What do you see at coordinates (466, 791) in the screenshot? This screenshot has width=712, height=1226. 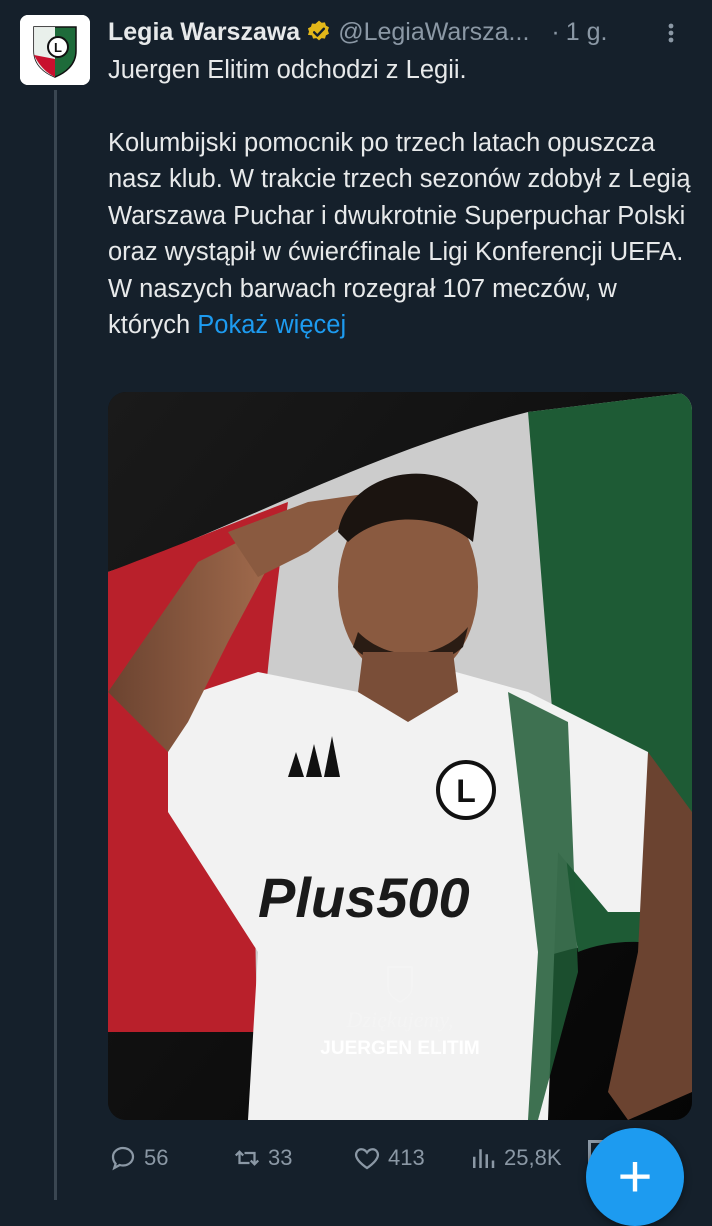 I see `shirt-crest-letter: L` at bounding box center [466, 791].